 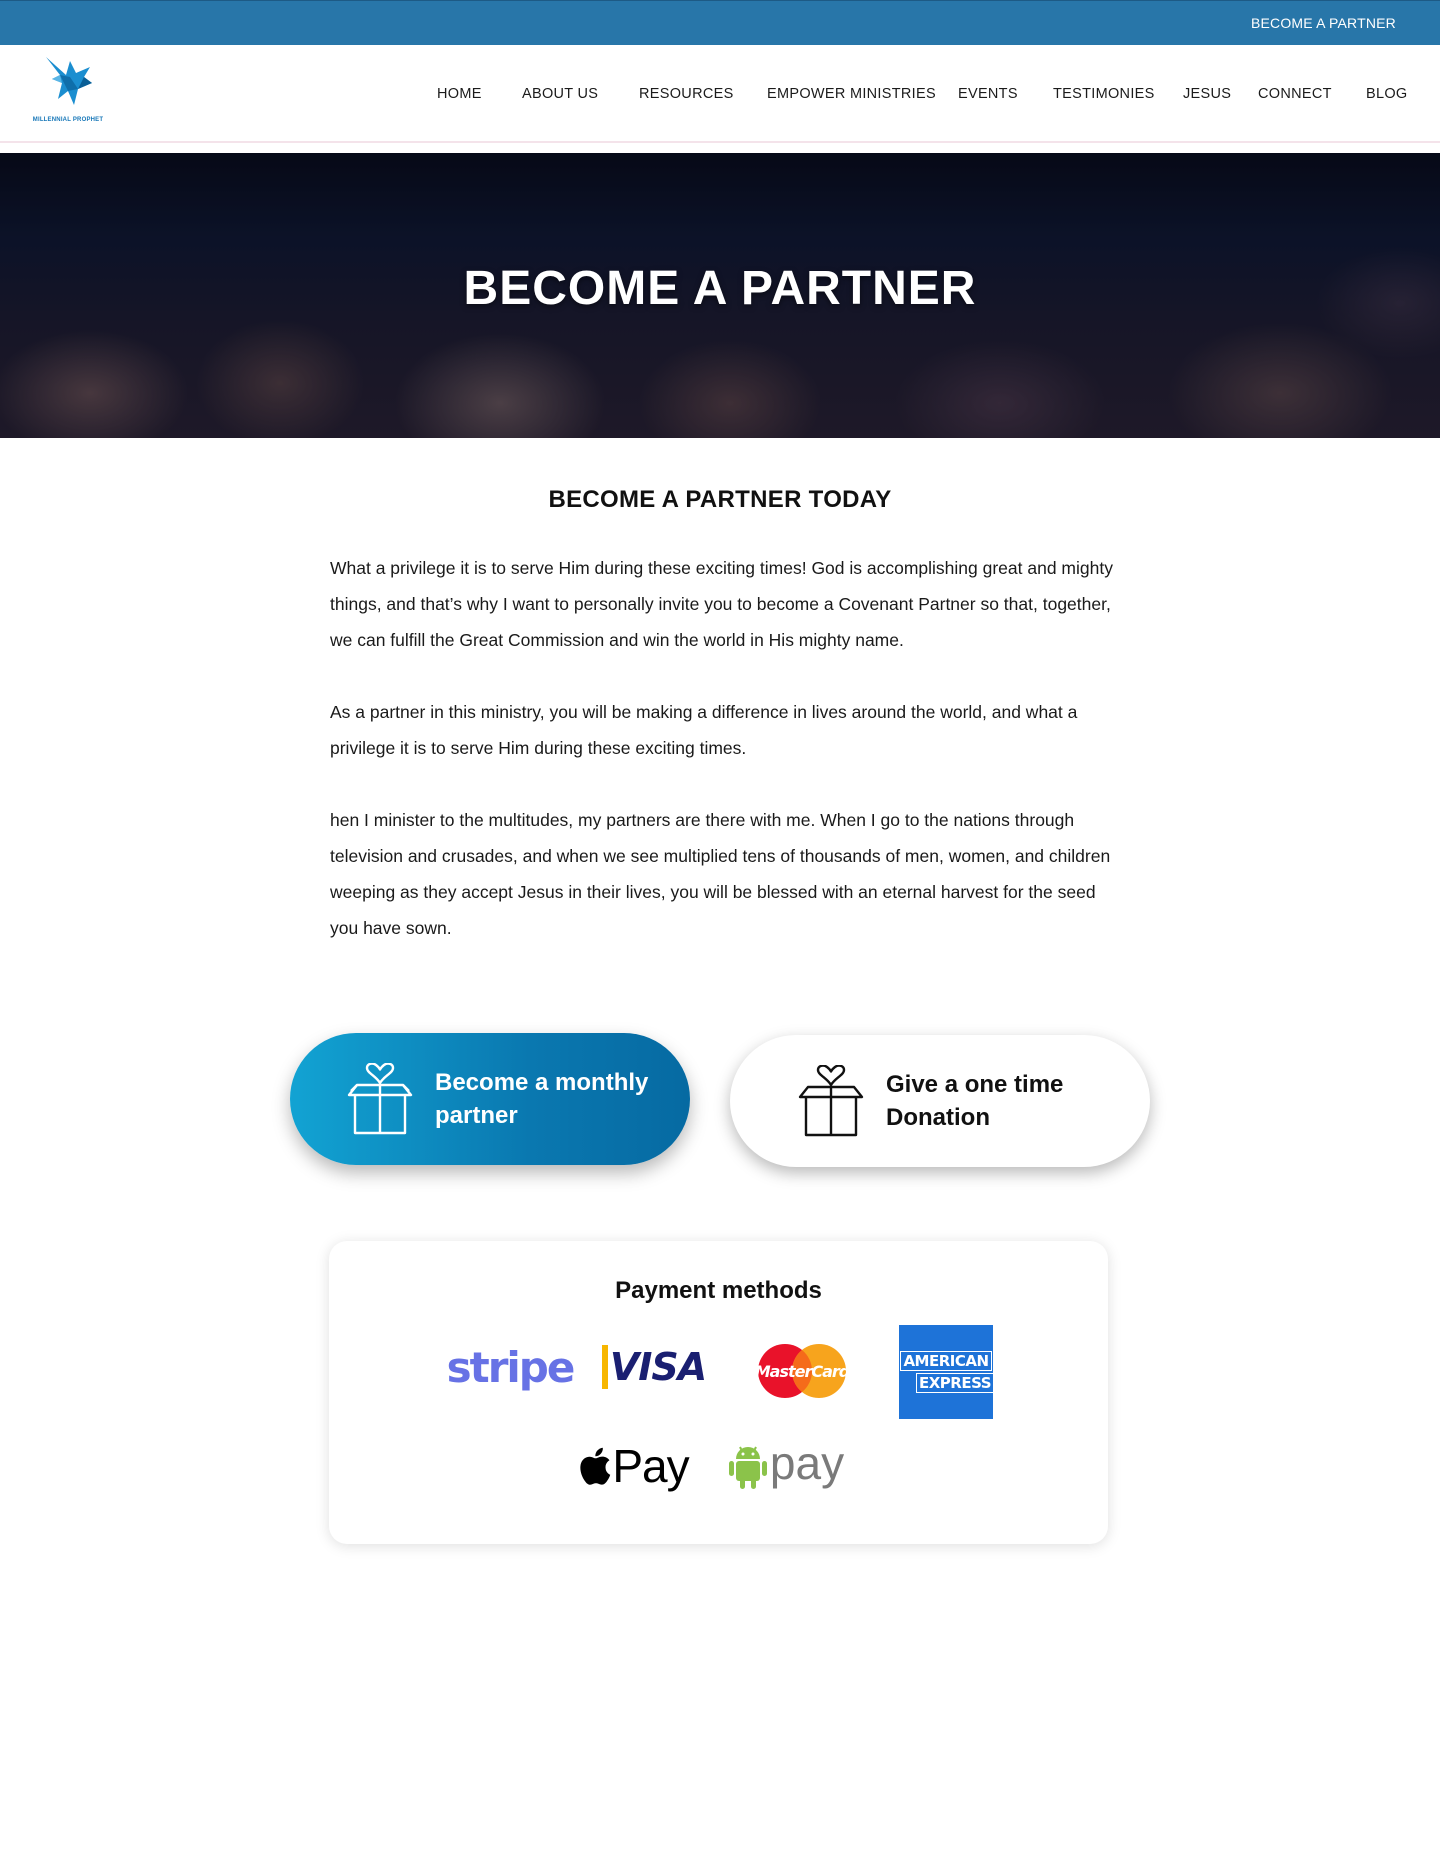 What do you see at coordinates (988, 94) in the screenshot?
I see `nav-events: EVENTS` at bounding box center [988, 94].